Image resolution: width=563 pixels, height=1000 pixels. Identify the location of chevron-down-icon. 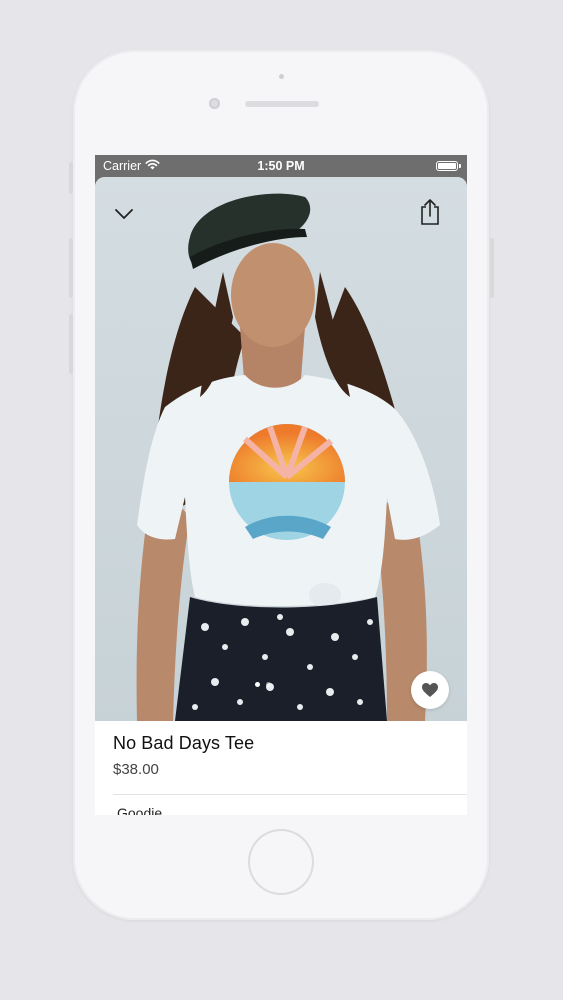
(124, 214).